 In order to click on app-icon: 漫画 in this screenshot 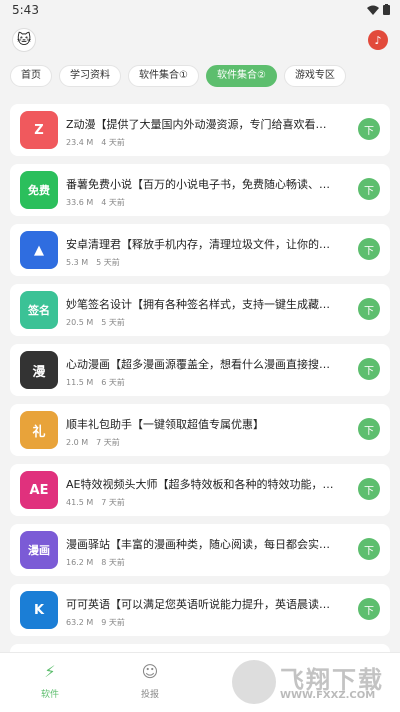, I will do `click(39, 550)`.